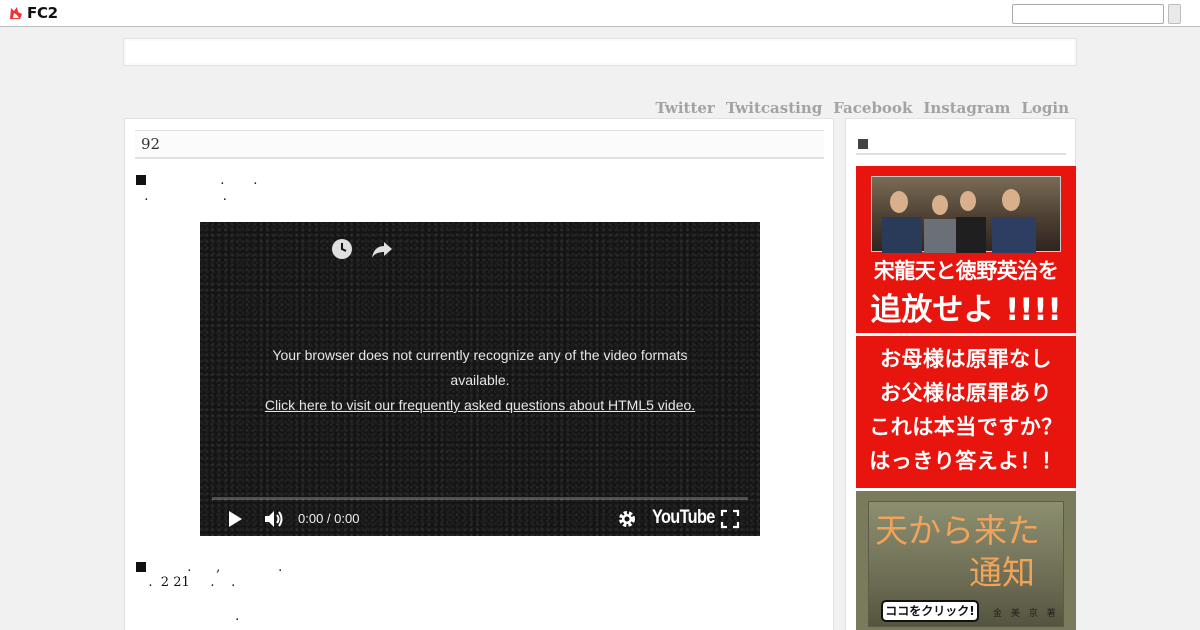  I want to click on video-time-display: 0:00 / 0:00, so click(329, 518).